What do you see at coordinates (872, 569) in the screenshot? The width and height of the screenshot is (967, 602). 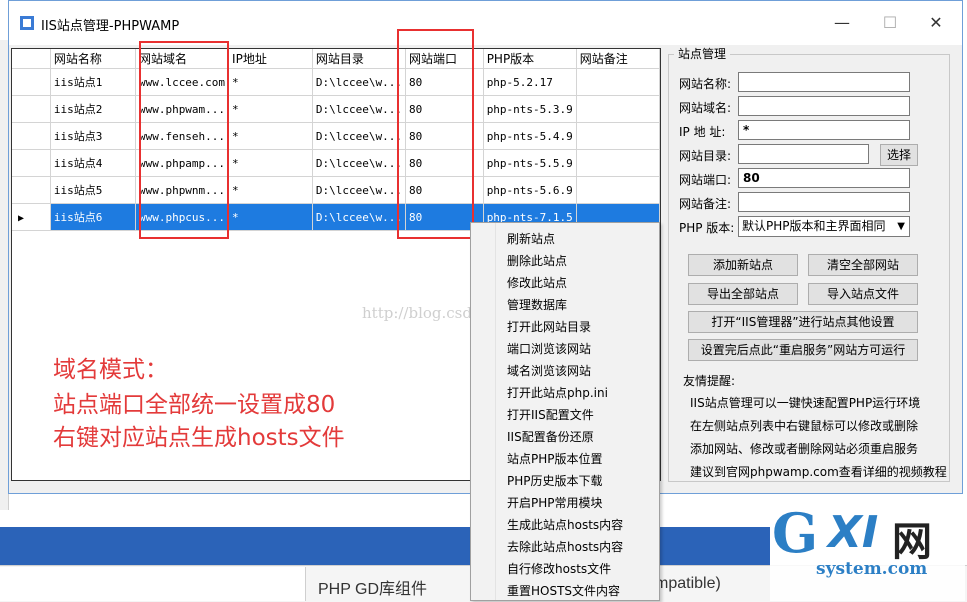 I see `logo-system: system.com` at bounding box center [872, 569].